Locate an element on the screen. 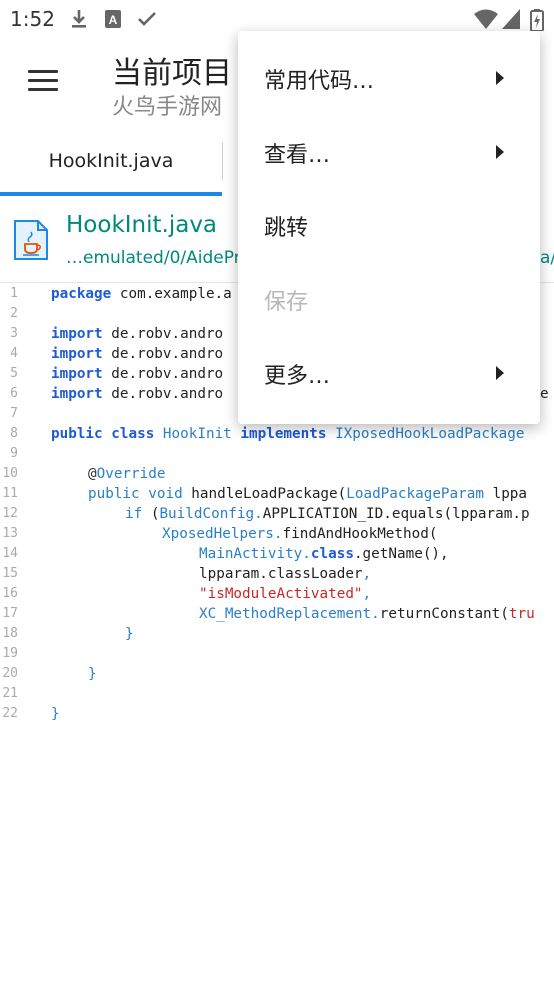 This screenshot has width=554, height=984. menu-item-save: 保存 is located at coordinates (286, 302).